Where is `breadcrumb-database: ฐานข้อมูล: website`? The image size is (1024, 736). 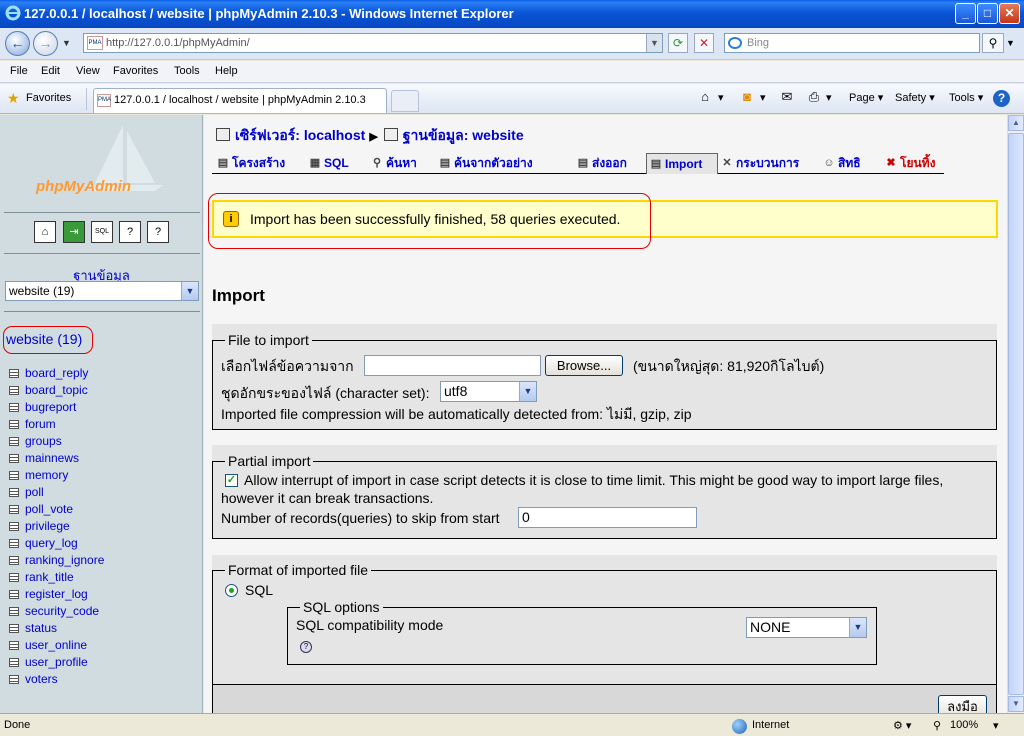 breadcrumb-database: ฐานข้อมูล: website is located at coordinates (463, 135).